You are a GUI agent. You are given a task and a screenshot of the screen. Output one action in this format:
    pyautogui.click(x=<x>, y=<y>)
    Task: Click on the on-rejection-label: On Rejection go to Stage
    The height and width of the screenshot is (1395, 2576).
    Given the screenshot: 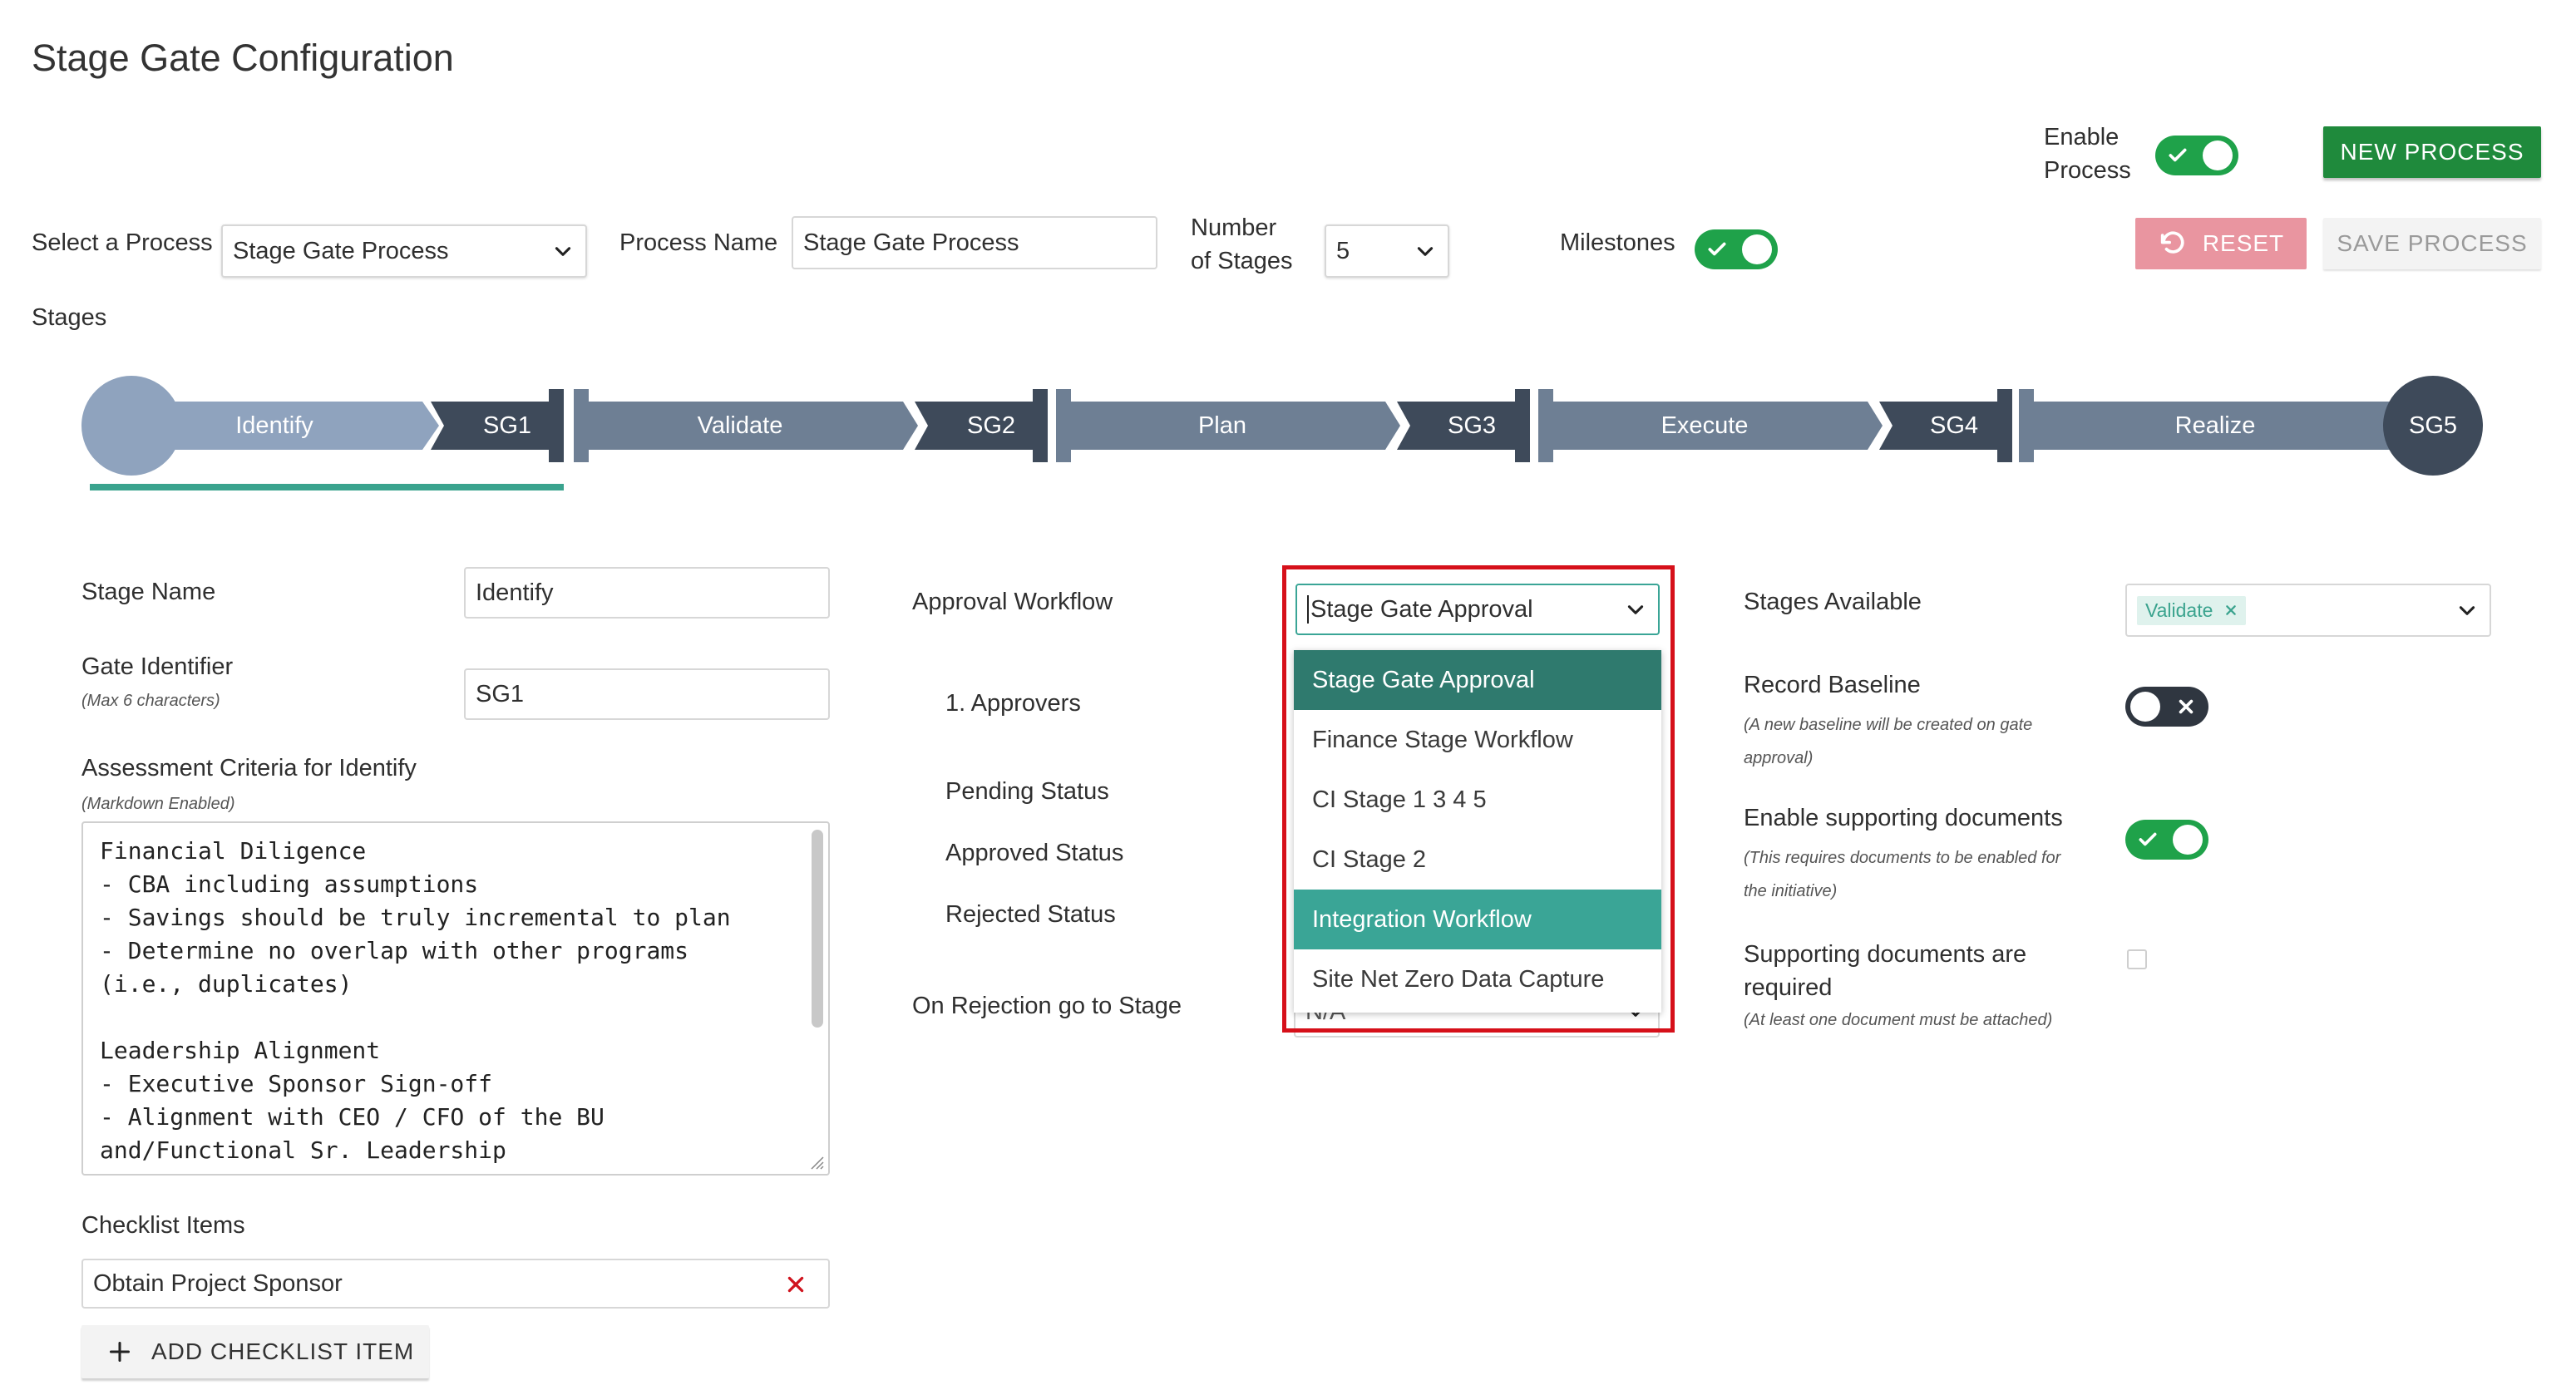 What is the action you would take?
    pyautogui.click(x=1047, y=1006)
    